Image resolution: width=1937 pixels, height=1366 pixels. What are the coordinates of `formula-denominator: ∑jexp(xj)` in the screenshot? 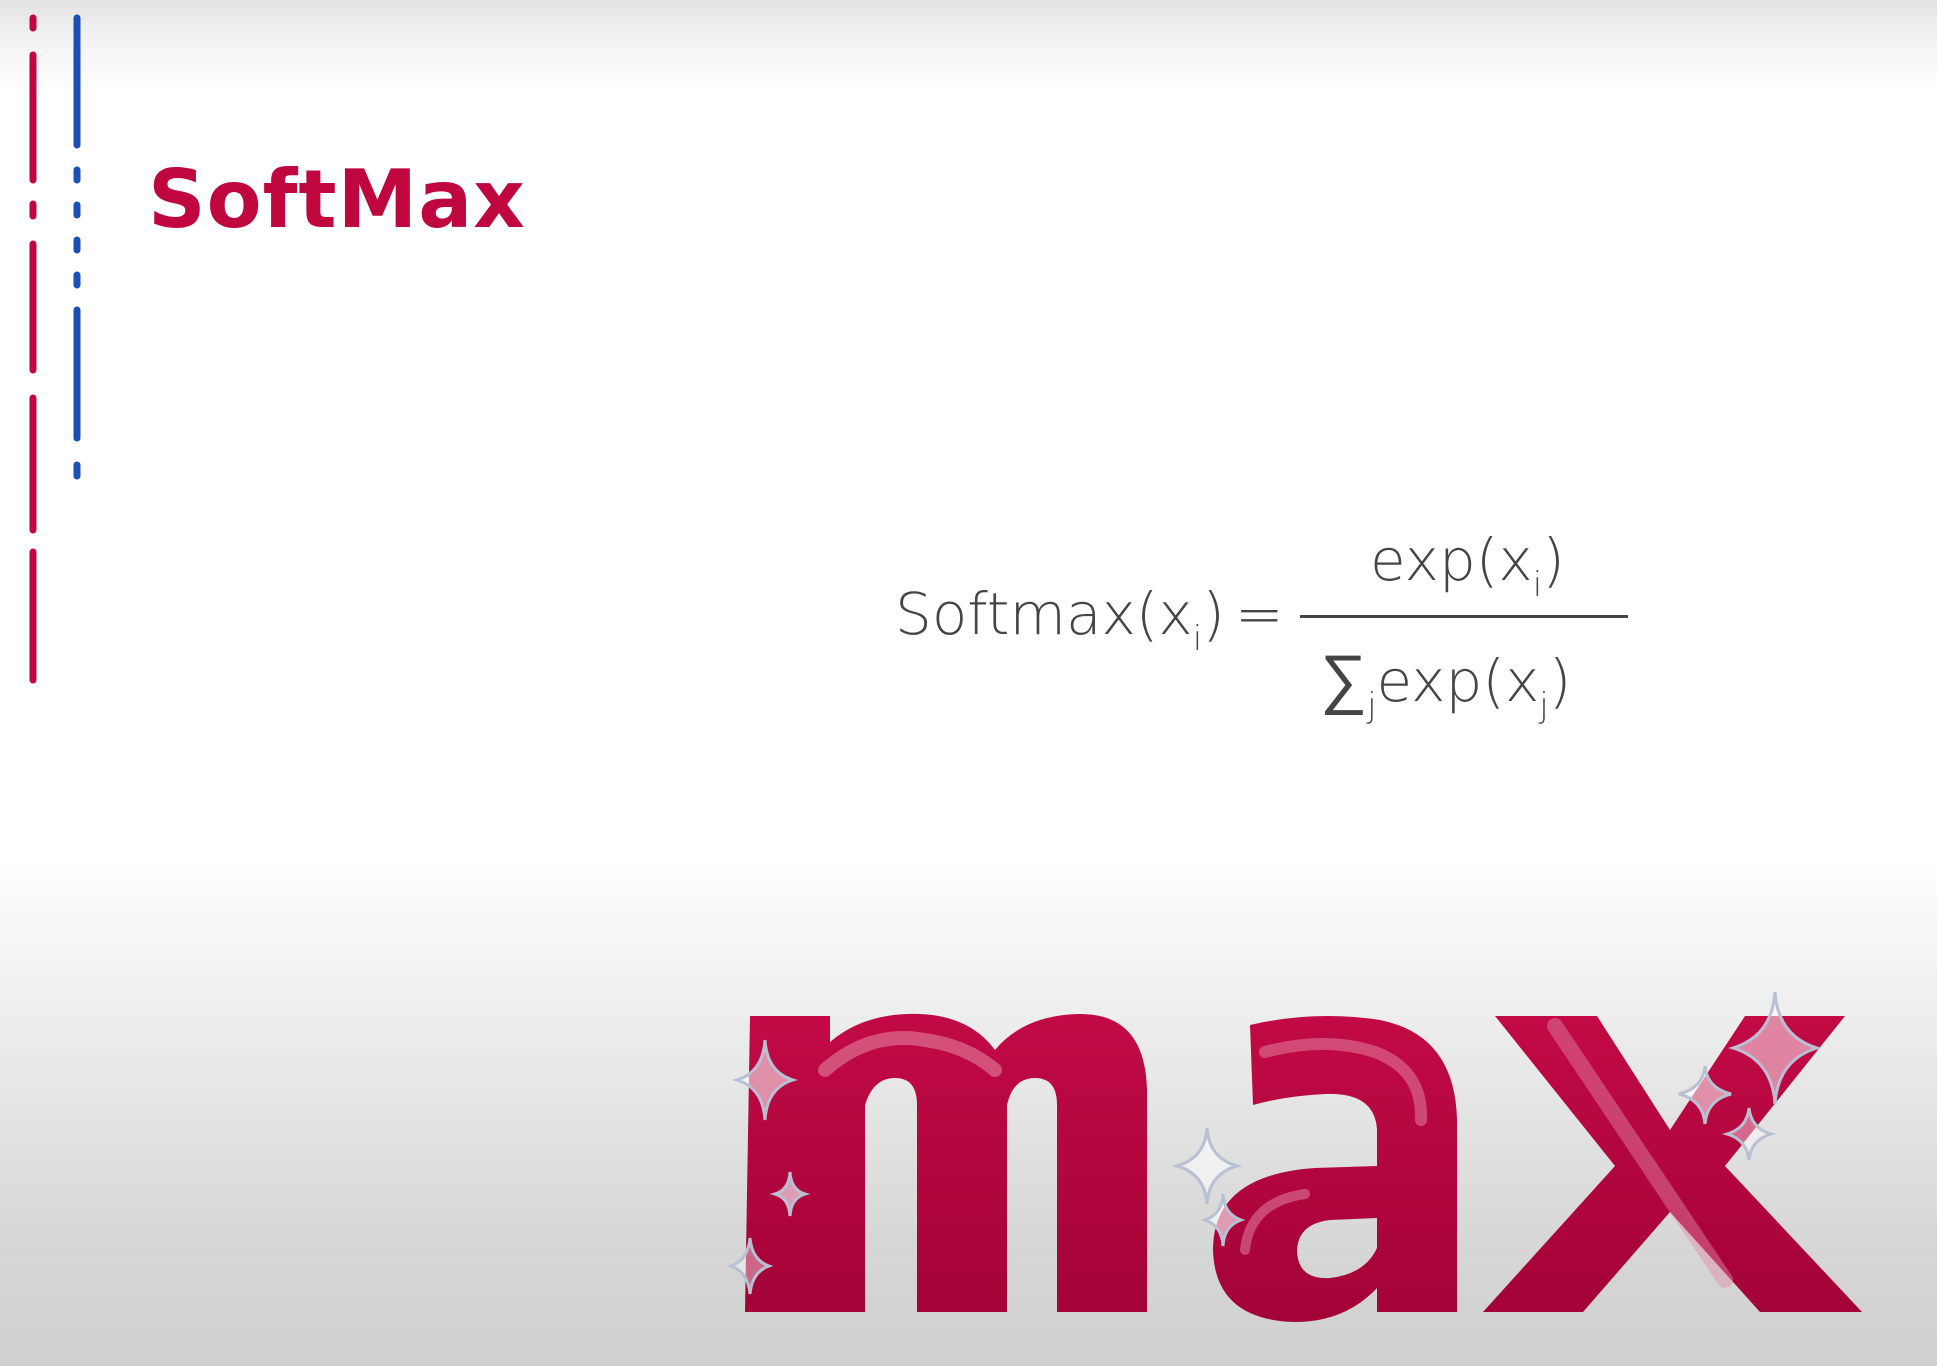 It's located at (1446, 683).